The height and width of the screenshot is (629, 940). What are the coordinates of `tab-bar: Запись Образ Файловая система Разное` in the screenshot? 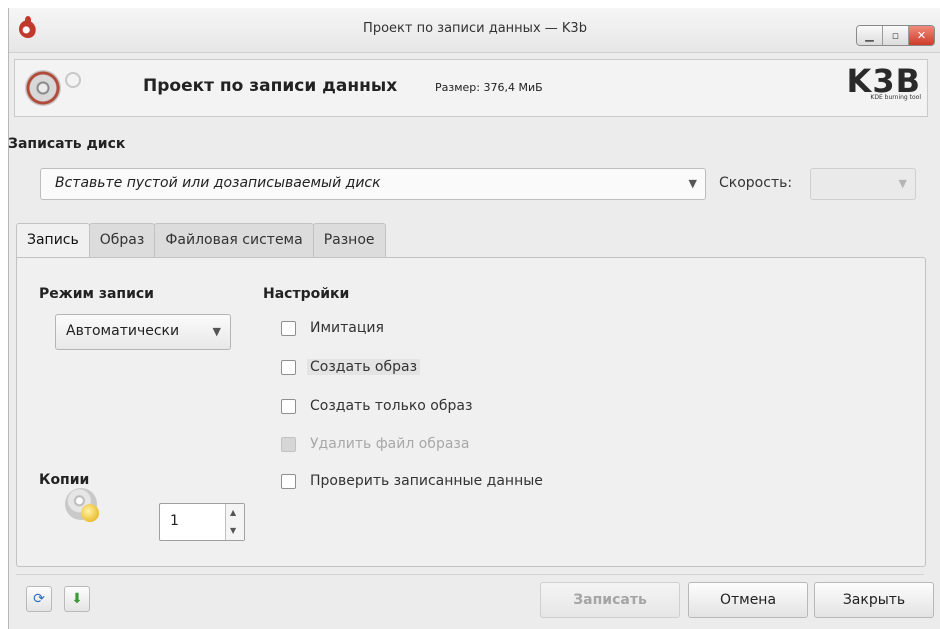 It's located at (201, 241).